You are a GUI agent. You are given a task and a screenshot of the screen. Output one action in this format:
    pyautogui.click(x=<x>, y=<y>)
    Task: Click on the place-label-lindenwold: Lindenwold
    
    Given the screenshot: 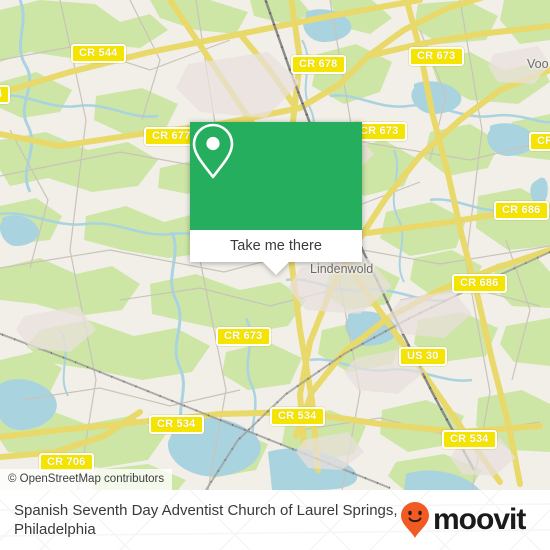 What is the action you would take?
    pyautogui.click(x=342, y=269)
    